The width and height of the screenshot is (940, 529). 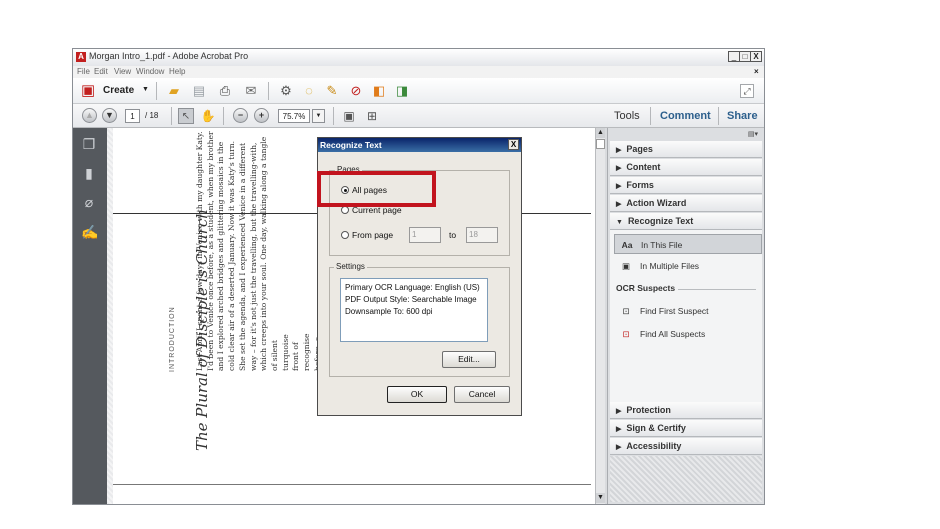 I want to click on tab-share: Share, so click(x=742, y=116).